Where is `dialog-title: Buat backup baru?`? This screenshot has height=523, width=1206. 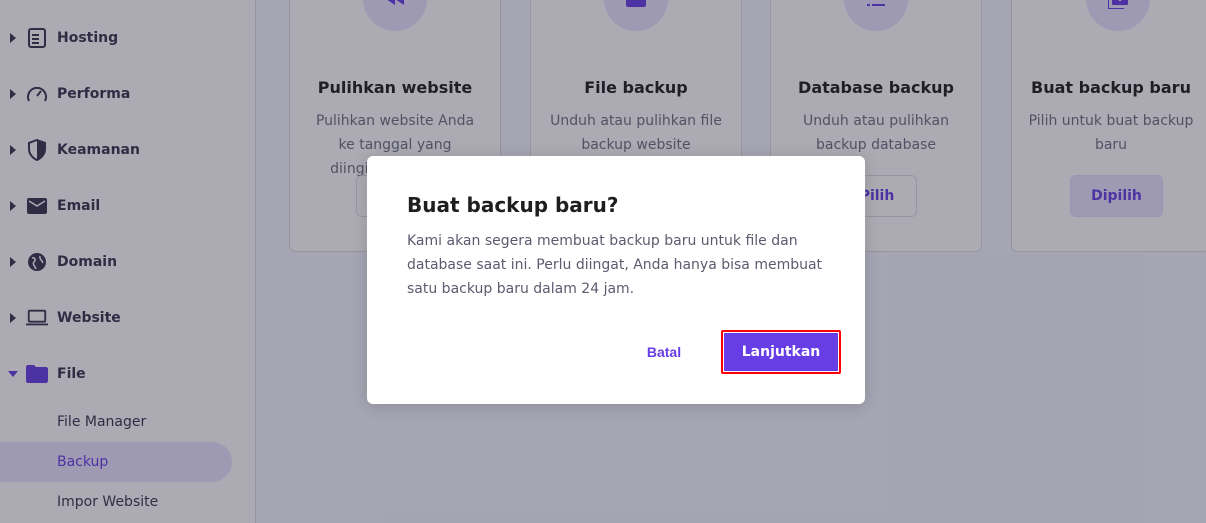 dialog-title: Buat backup baru? is located at coordinates (513, 205).